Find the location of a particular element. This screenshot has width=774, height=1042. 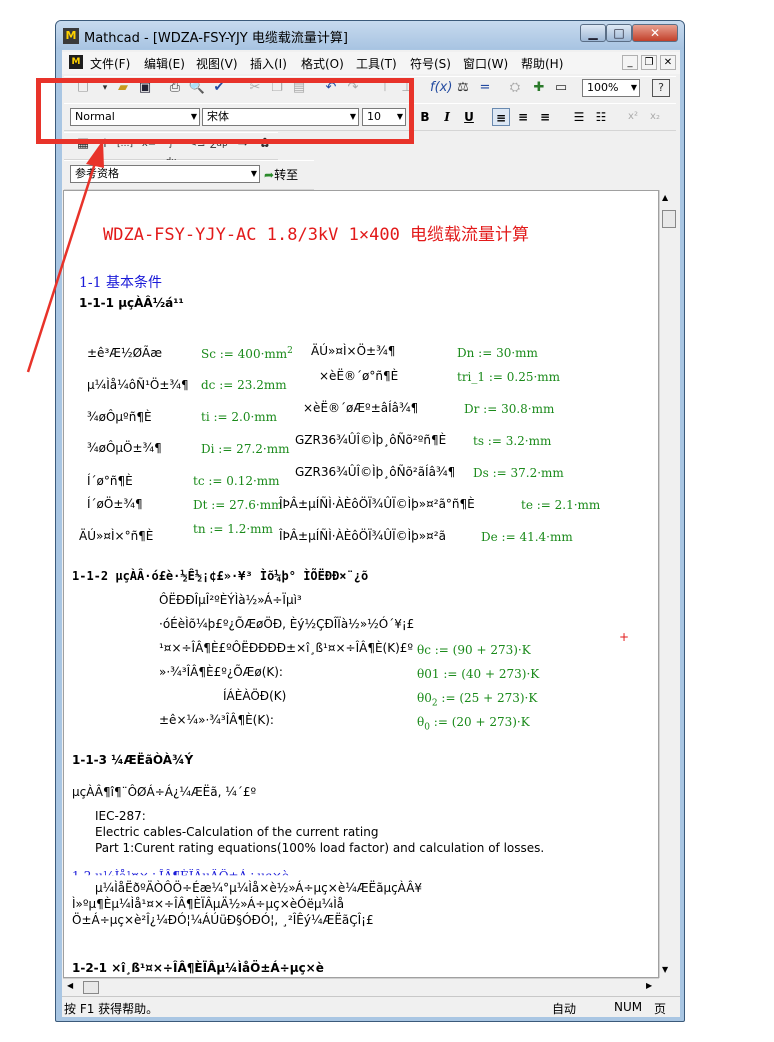

equation: Sc := 400·mm2 is located at coordinates (247, 353).